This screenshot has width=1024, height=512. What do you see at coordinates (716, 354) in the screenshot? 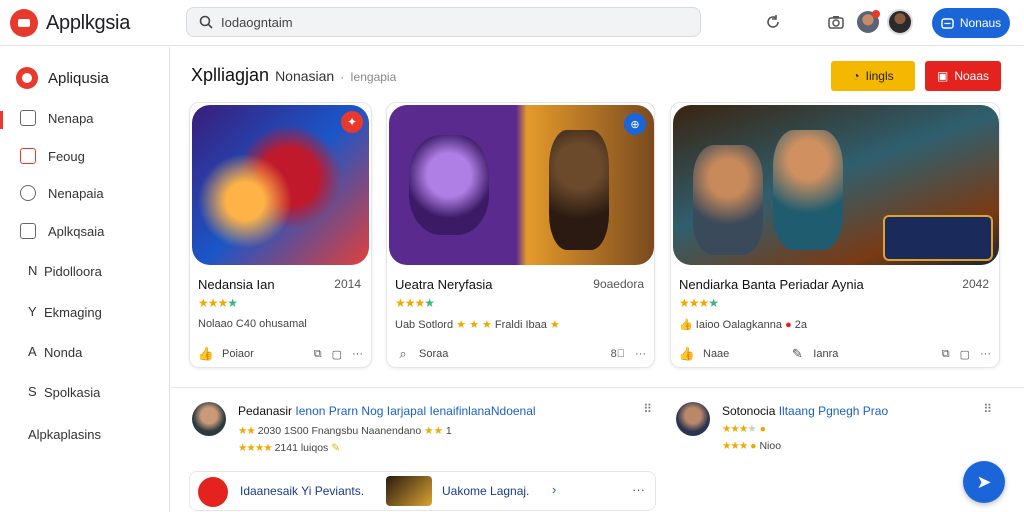
I see `card-action-label: Naae` at bounding box center [716, 354].